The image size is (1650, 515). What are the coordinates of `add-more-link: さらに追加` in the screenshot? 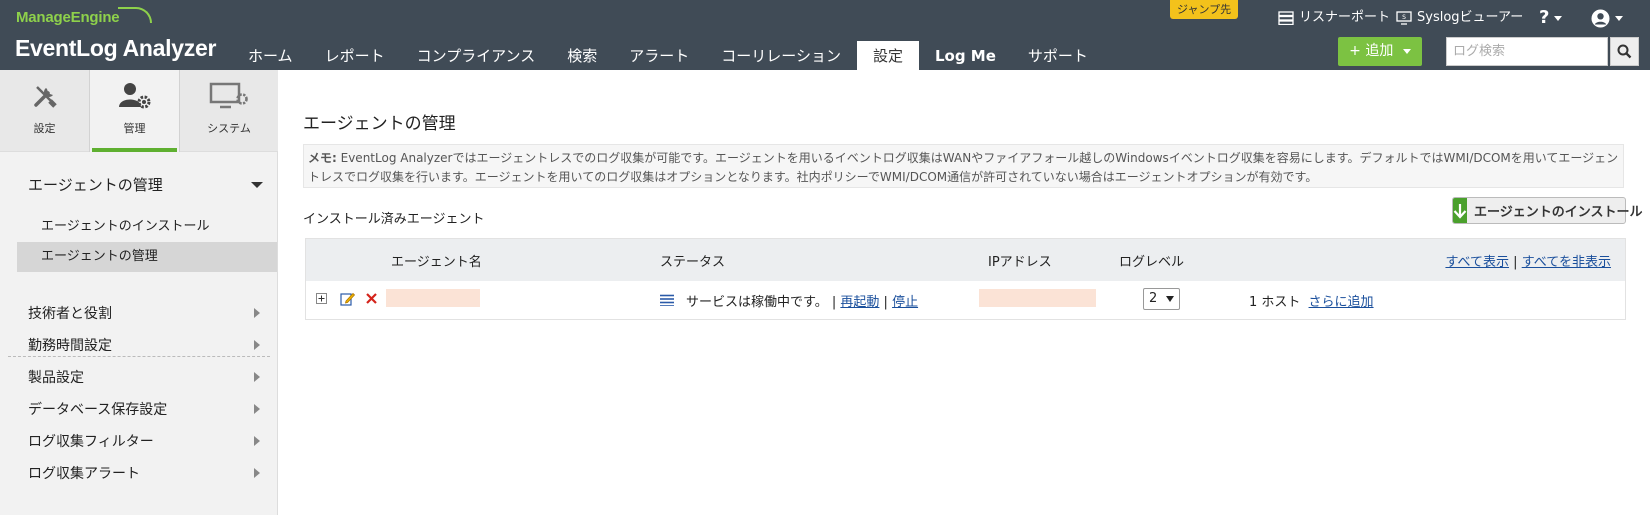 It's located at (1341, 302).